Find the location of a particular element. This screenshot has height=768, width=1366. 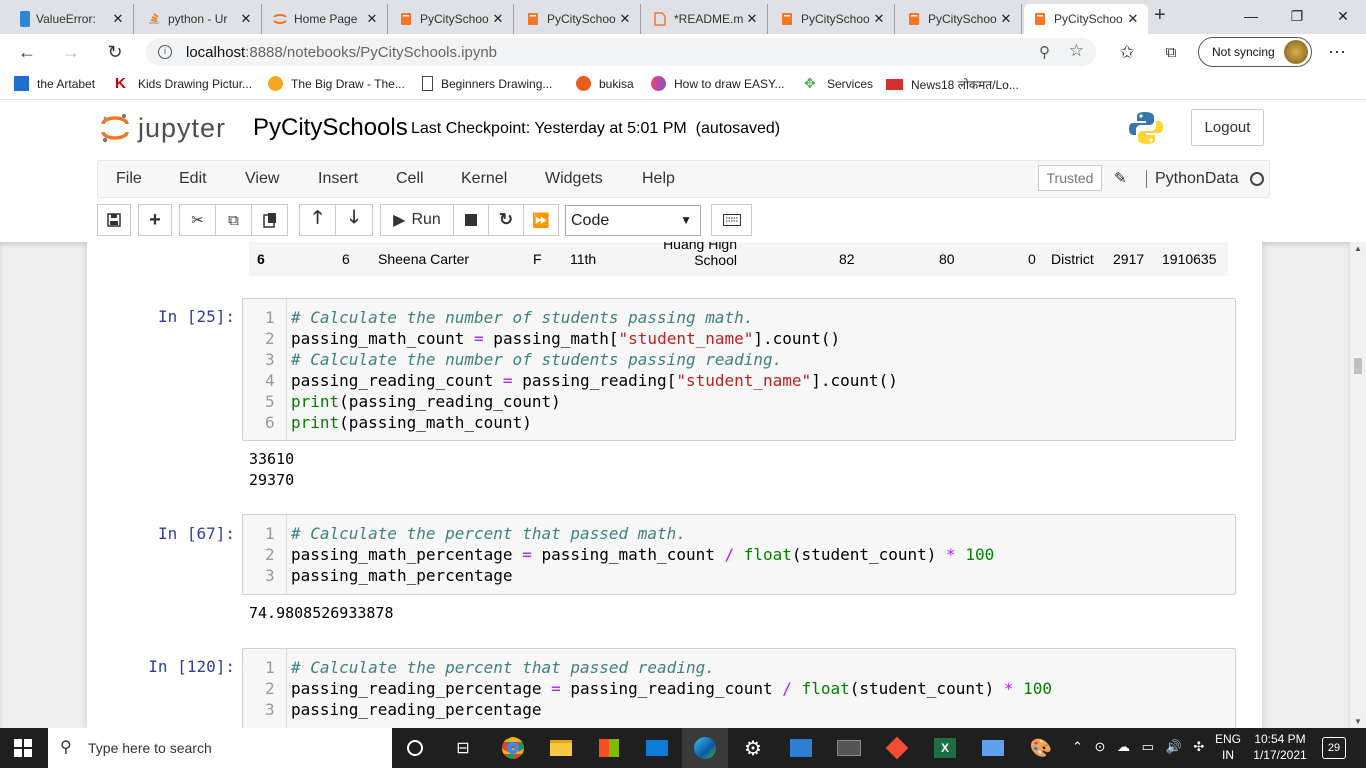

notification-center-icon: 29 is located at coordinates (1334, 748).